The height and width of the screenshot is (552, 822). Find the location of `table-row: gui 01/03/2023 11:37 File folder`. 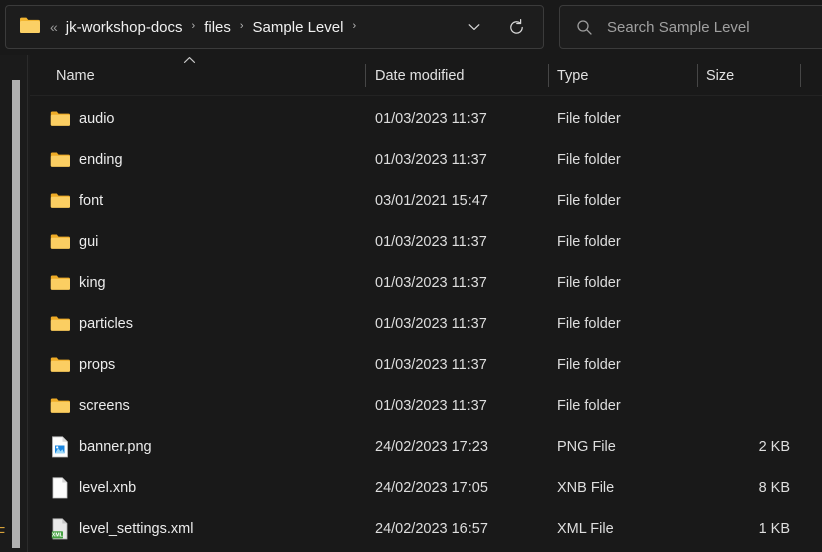

table-row: gui 01/03/2023 11:37 File folder is located at coordinates (426, 241).